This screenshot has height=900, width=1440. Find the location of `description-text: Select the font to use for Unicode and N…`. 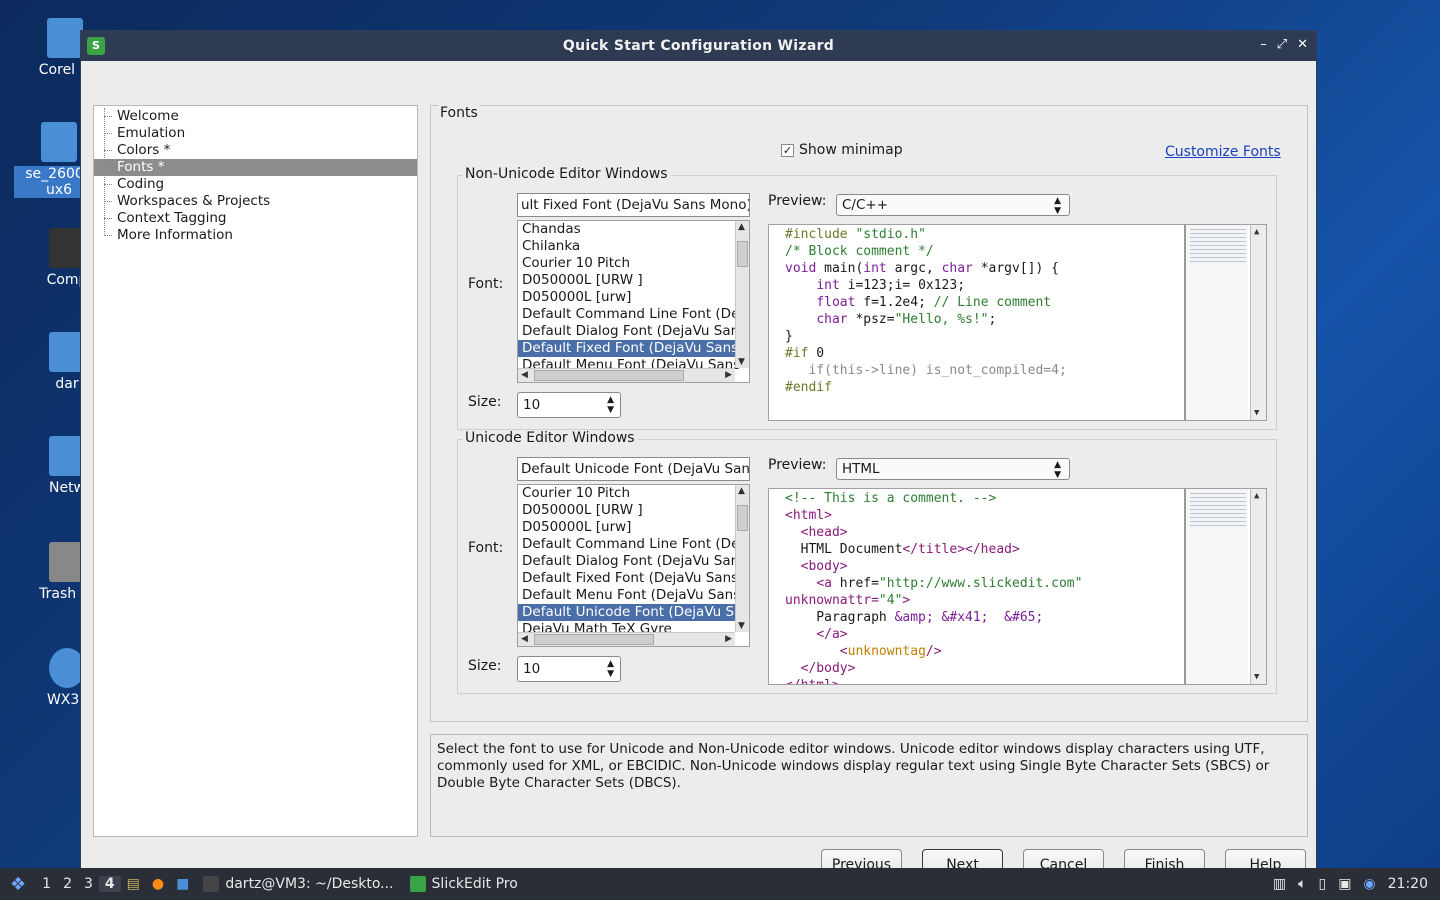

description-text: Select the font to use for Unicode and N… is located at coordinates (869, 785).